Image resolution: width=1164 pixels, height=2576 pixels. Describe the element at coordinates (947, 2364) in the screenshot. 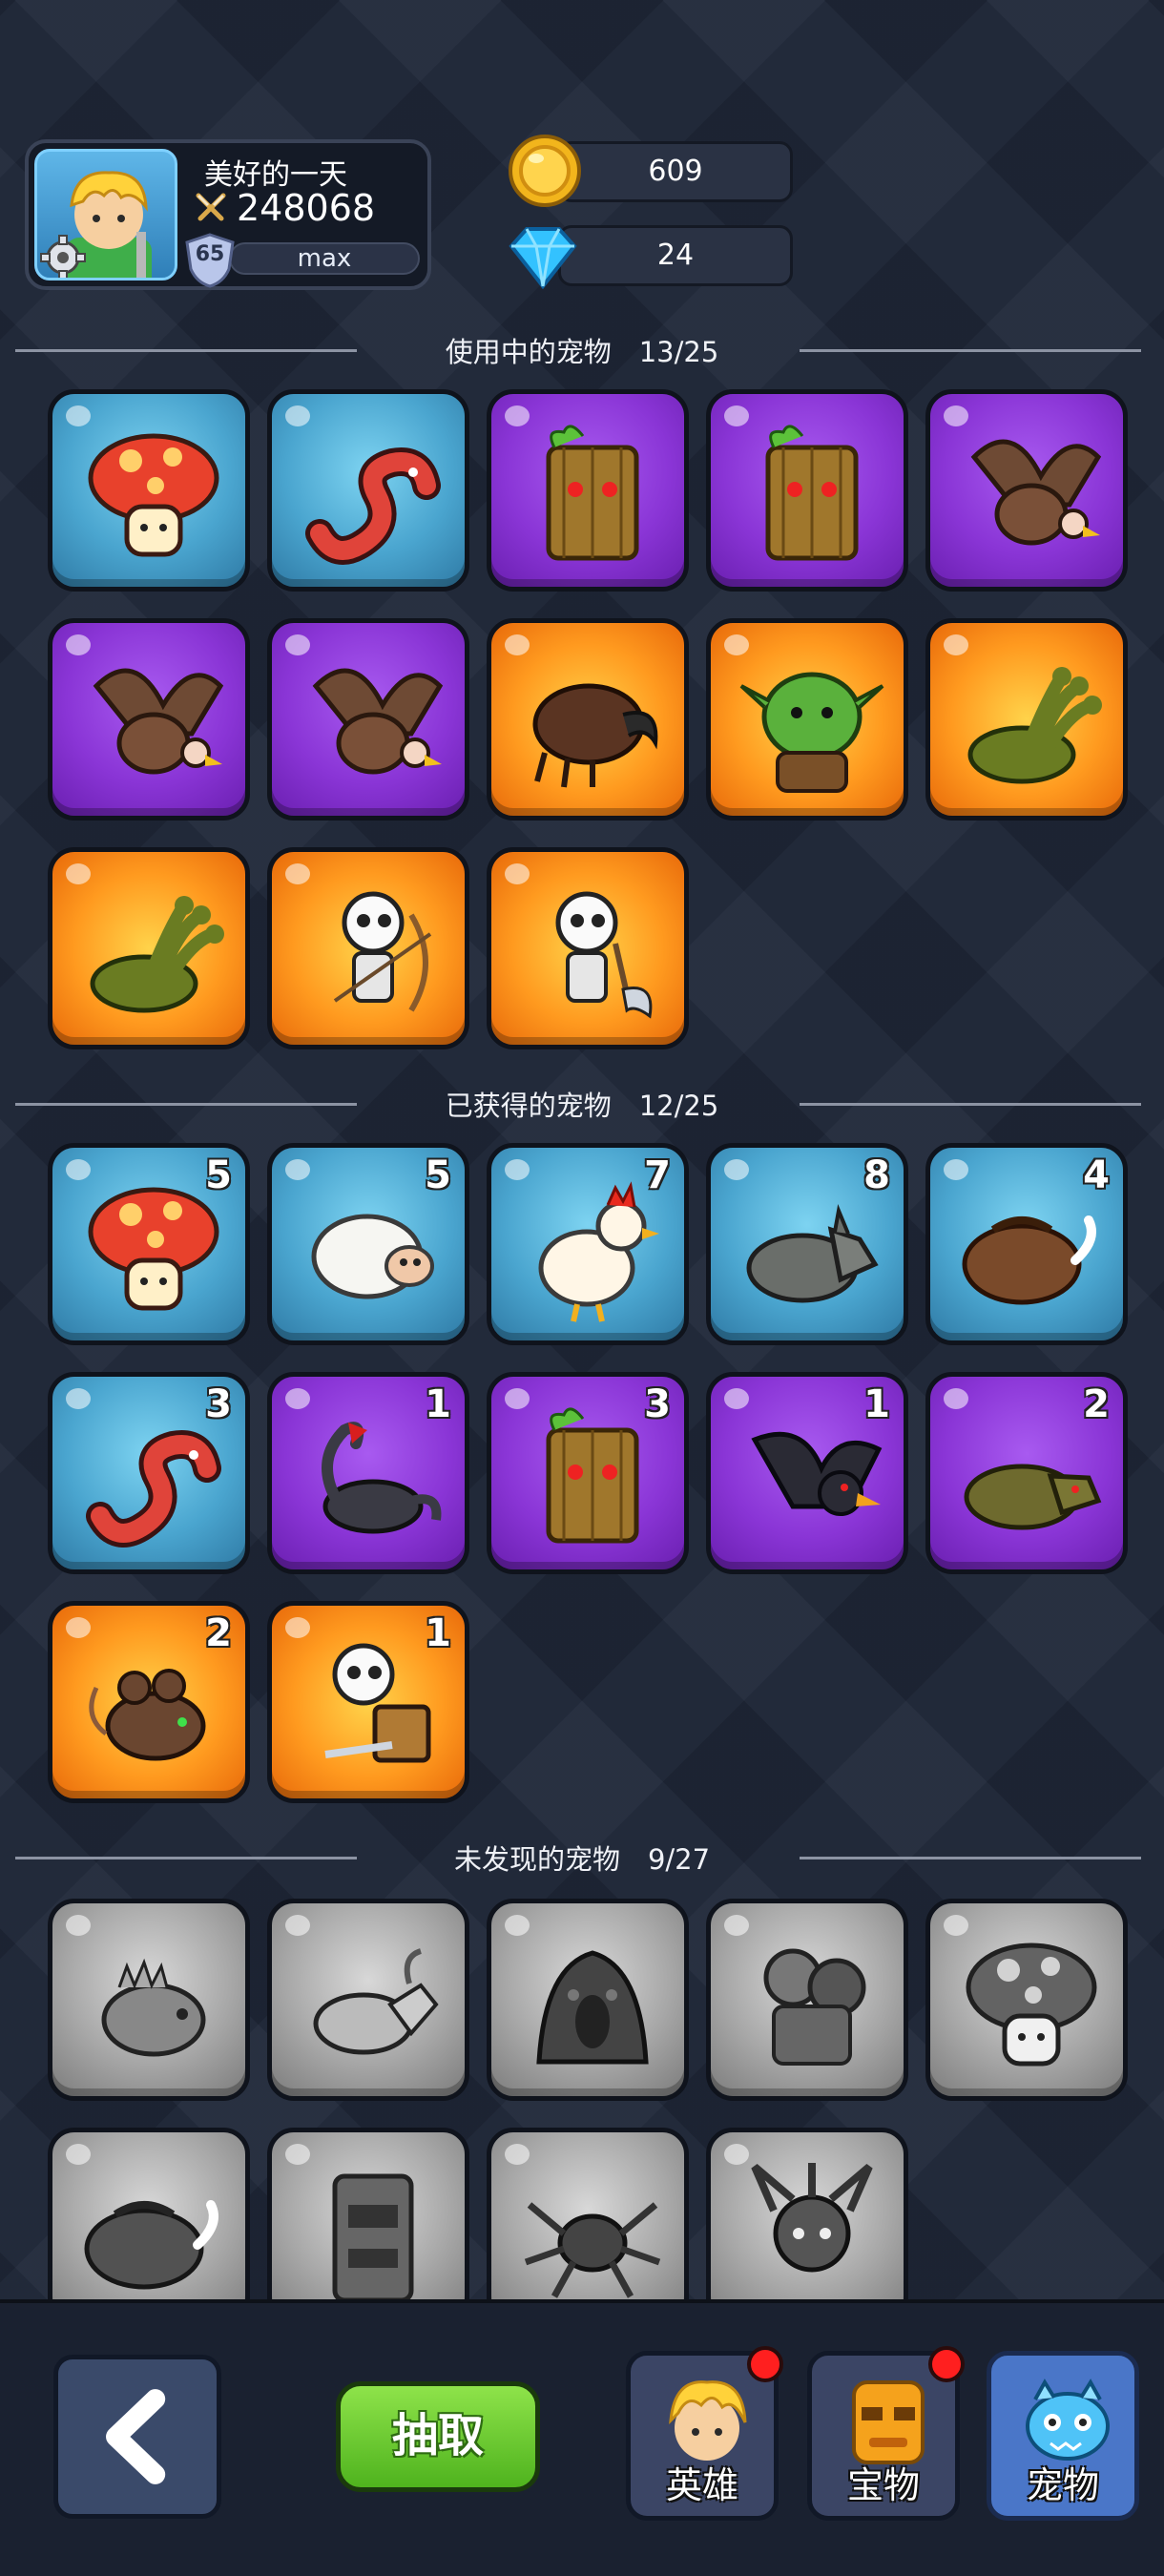

I see `treasure-notification-badge` at that location.